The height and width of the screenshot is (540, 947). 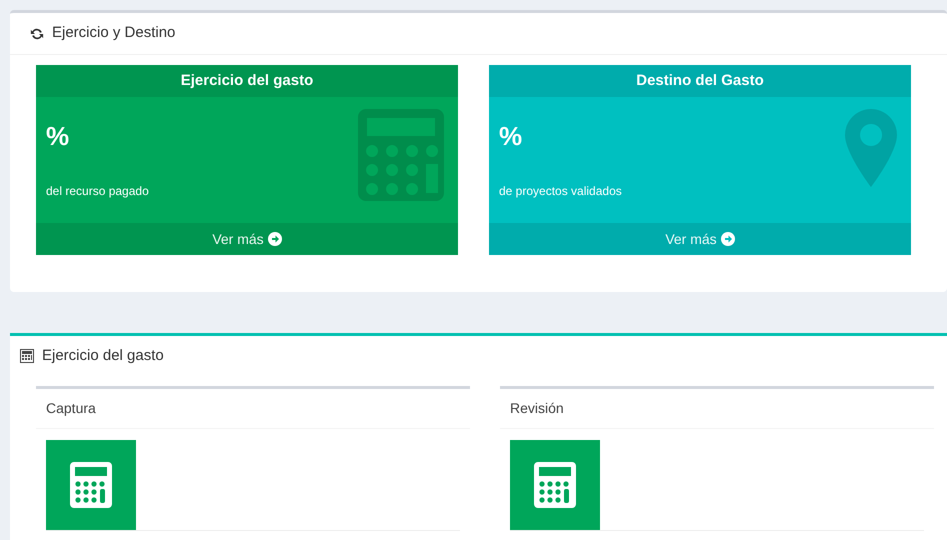 What do you see at coordinates (98, 191) in the screenshot?
I see `stat-caption: del recurso pagado` at bounding box center [98, 191].